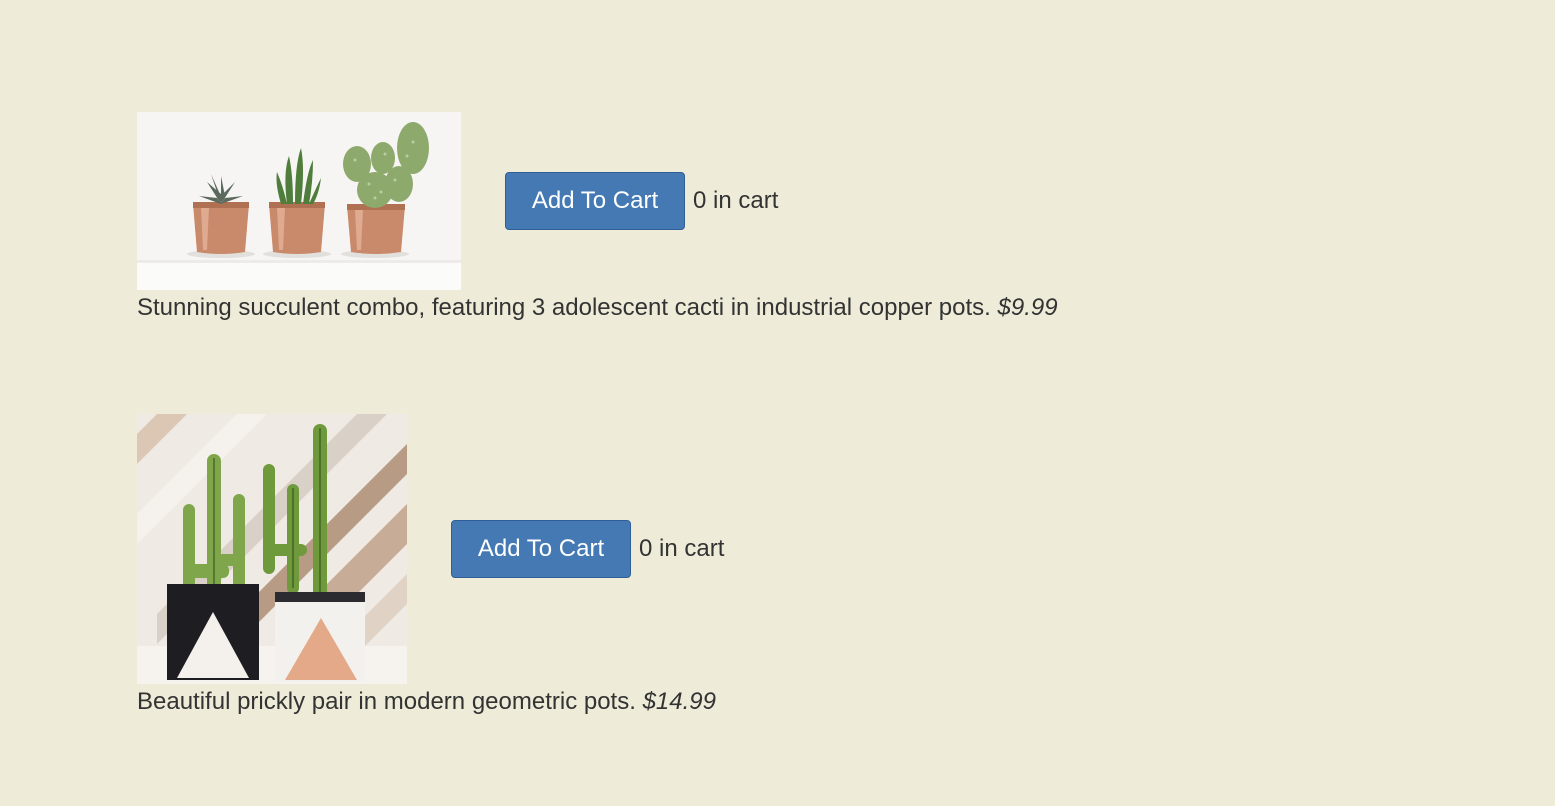 This screenshot has width=1555, height=806. What do you see at coordinates (679, 701) in the screenshot?
I see `product-price: $14.99` at bounding box center [679, 701].